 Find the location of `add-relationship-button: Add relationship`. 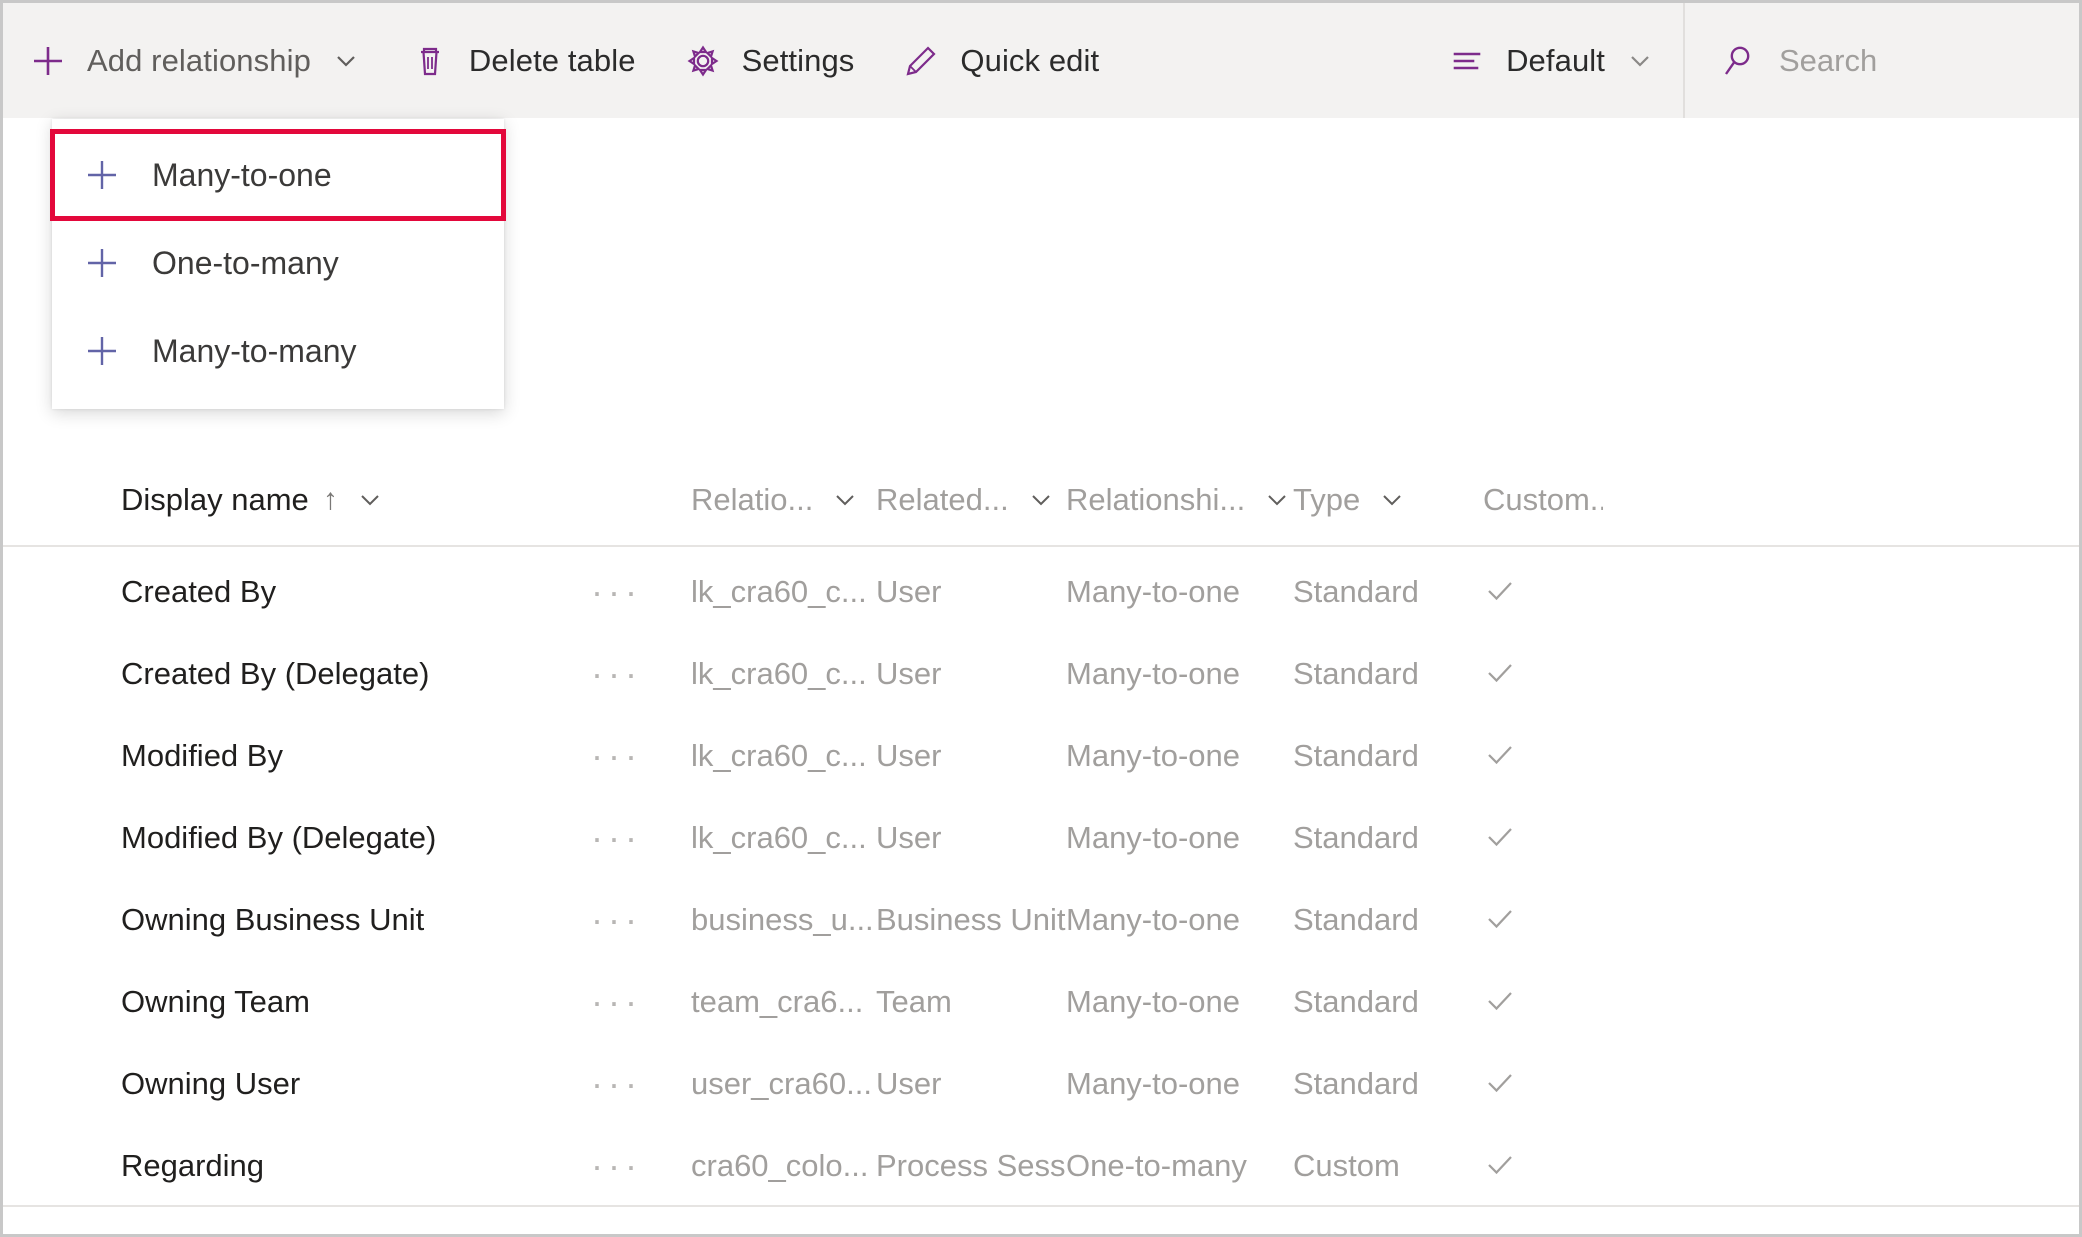

add-relationship-button: Add relationship is located at coordinates (194, 60).